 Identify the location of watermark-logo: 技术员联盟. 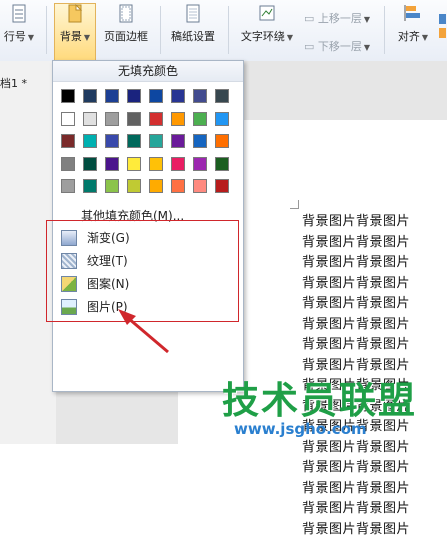
(319, 397).